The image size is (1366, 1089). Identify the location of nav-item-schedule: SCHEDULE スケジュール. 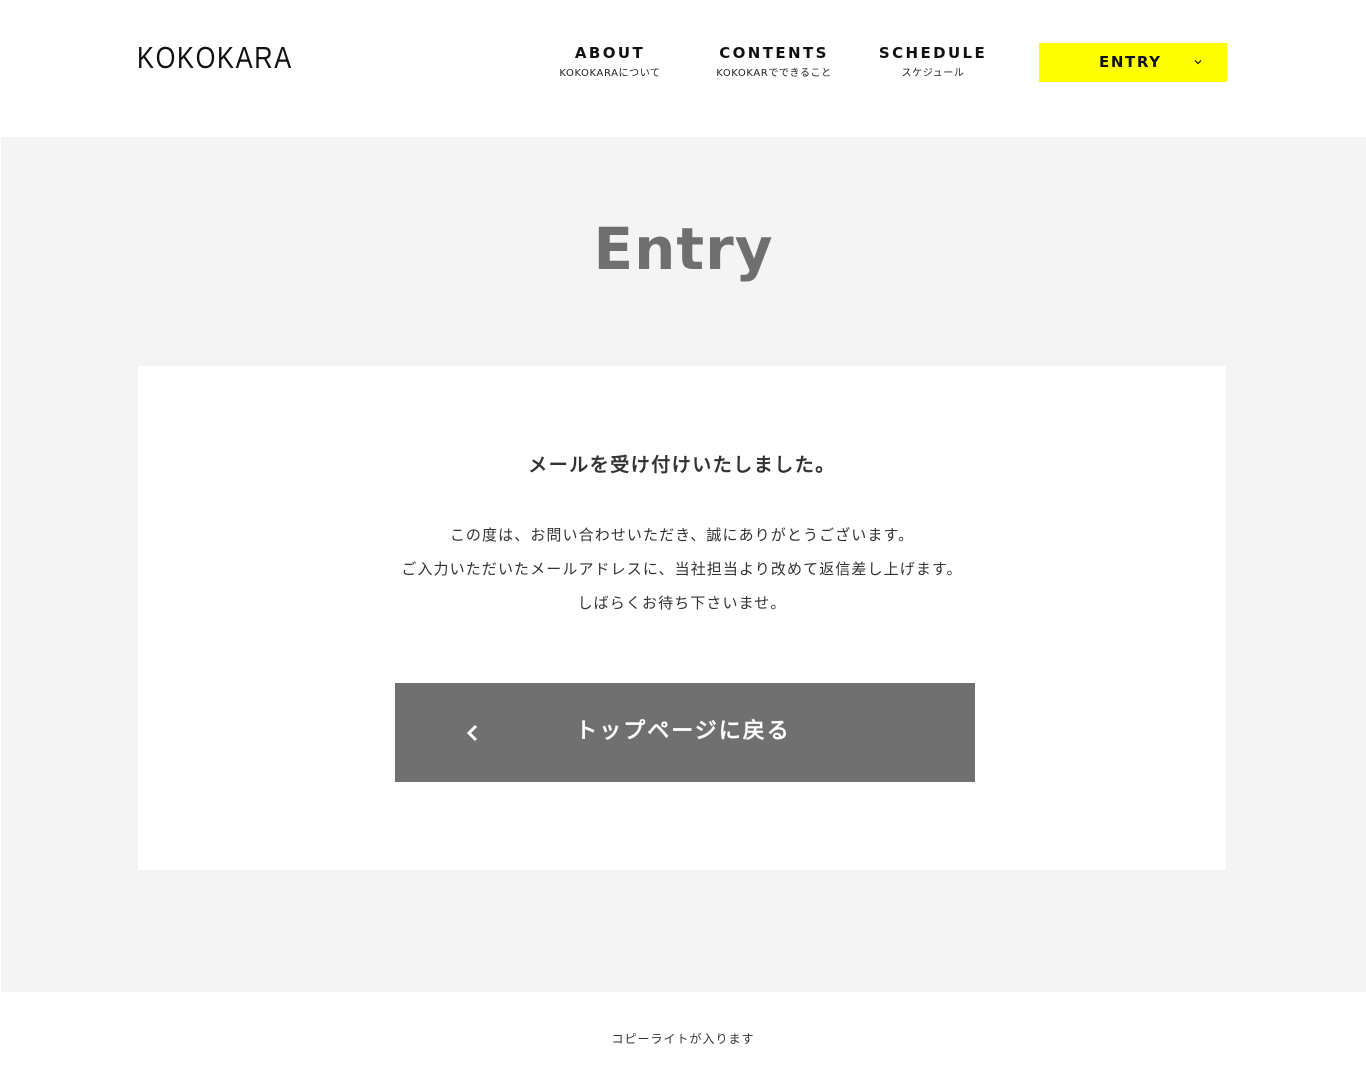
(933, 62).